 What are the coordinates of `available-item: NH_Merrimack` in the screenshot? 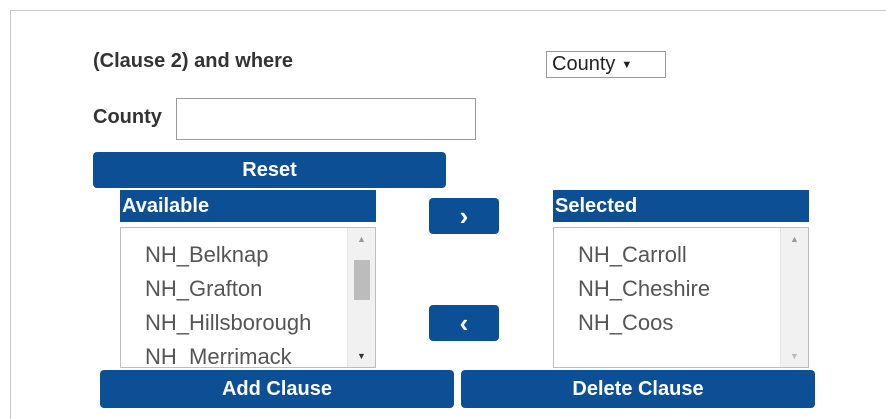 It's located at (228, 353).